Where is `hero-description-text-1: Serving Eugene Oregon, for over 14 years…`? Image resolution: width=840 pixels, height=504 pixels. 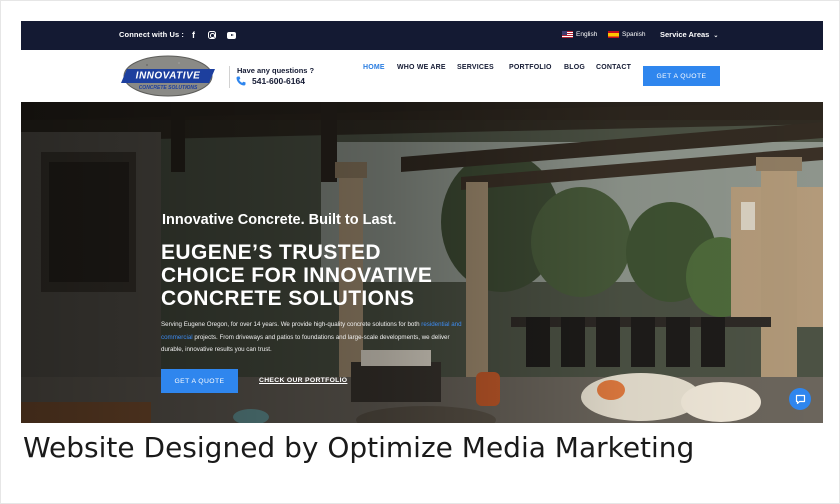 hero-description-text-1: Serving Eugene Oregon, for over 14 years… is located at coordinates (290, 324).